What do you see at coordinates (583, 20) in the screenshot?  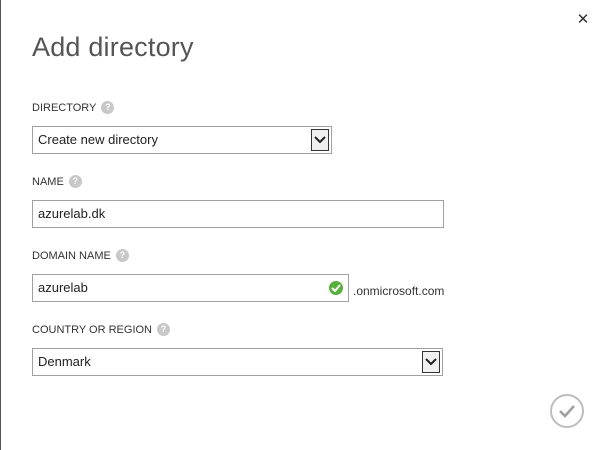 I see `close-icon: ✕` at bounding box center [583, 20].